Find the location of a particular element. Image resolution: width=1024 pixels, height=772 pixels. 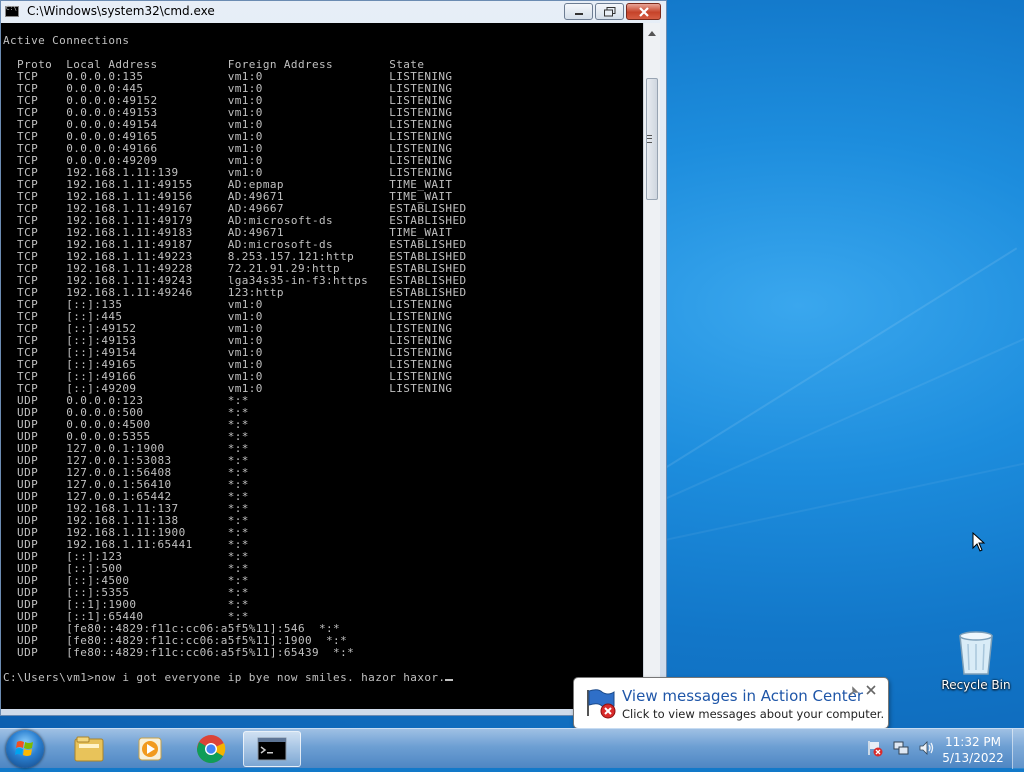

recycle-bin: Recycle Bin is located at coordinates (976, 660).